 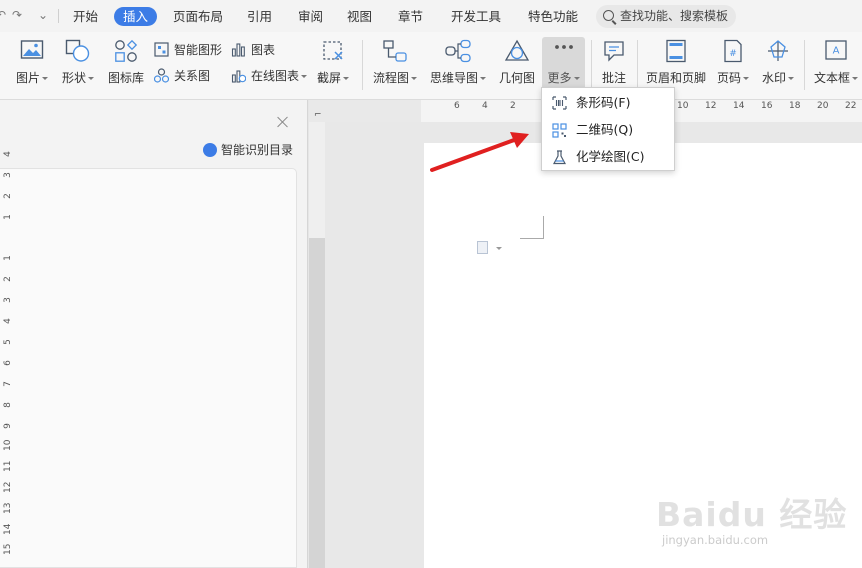 I want to click on ruler-tick: 14, so click(x=739, y=106).